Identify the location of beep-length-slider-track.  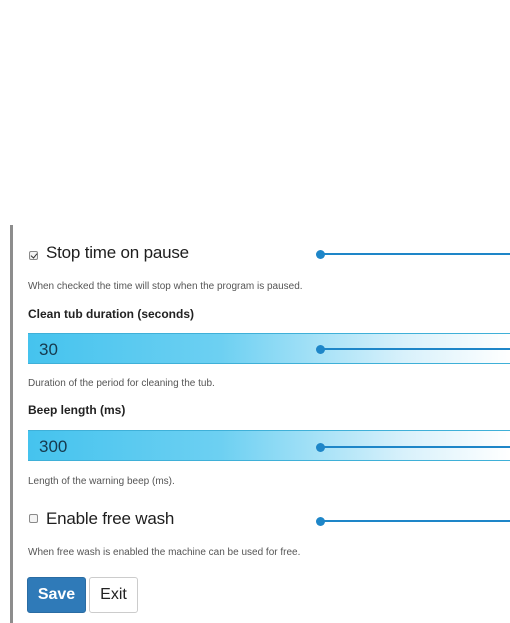
(415, 447).